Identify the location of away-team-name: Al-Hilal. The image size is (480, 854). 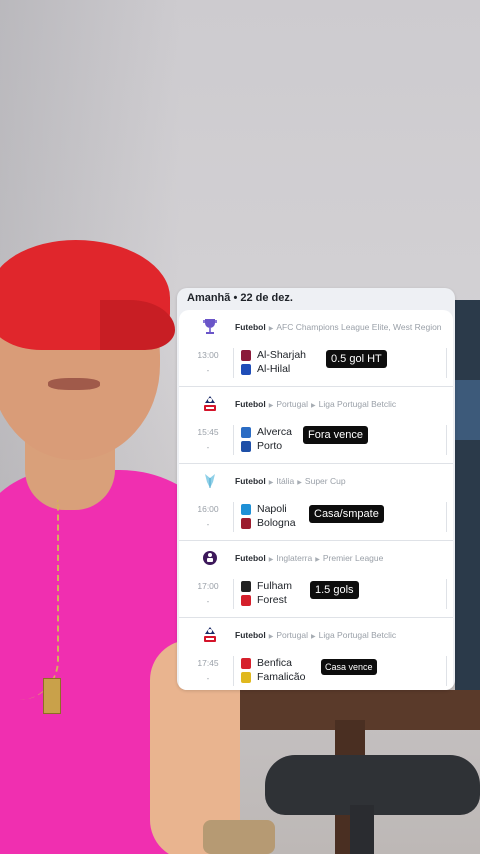
(274, 369).